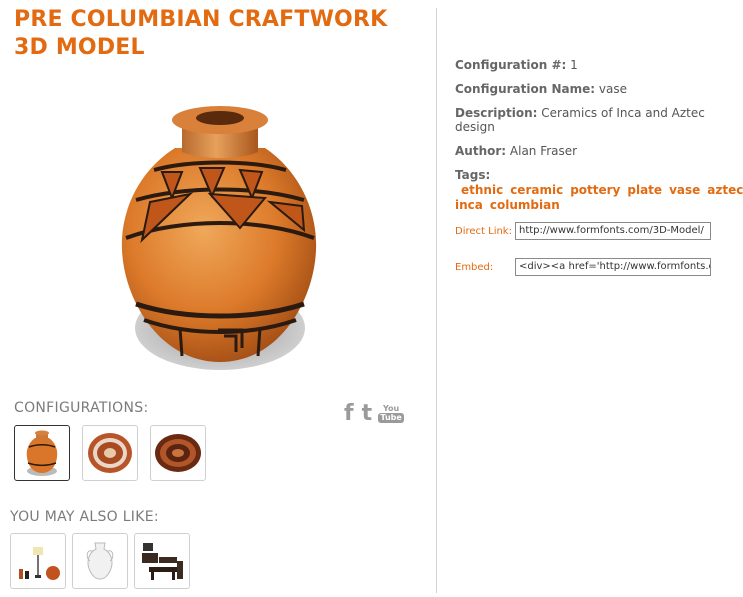 The image size is (743, 597). Describe the element at coordinates (473, 175) in the screenshot. I see `tags-label: Tags:` at that location.